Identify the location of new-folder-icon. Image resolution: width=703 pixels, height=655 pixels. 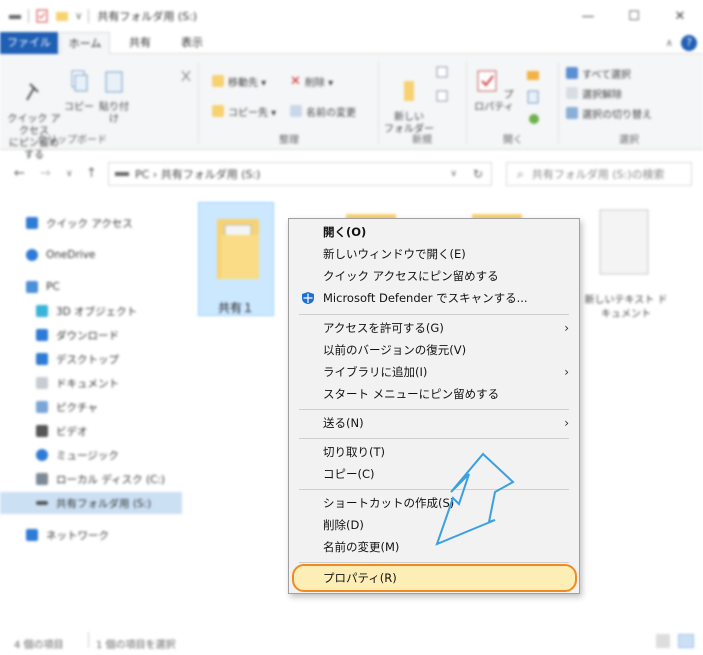
(62, 16).